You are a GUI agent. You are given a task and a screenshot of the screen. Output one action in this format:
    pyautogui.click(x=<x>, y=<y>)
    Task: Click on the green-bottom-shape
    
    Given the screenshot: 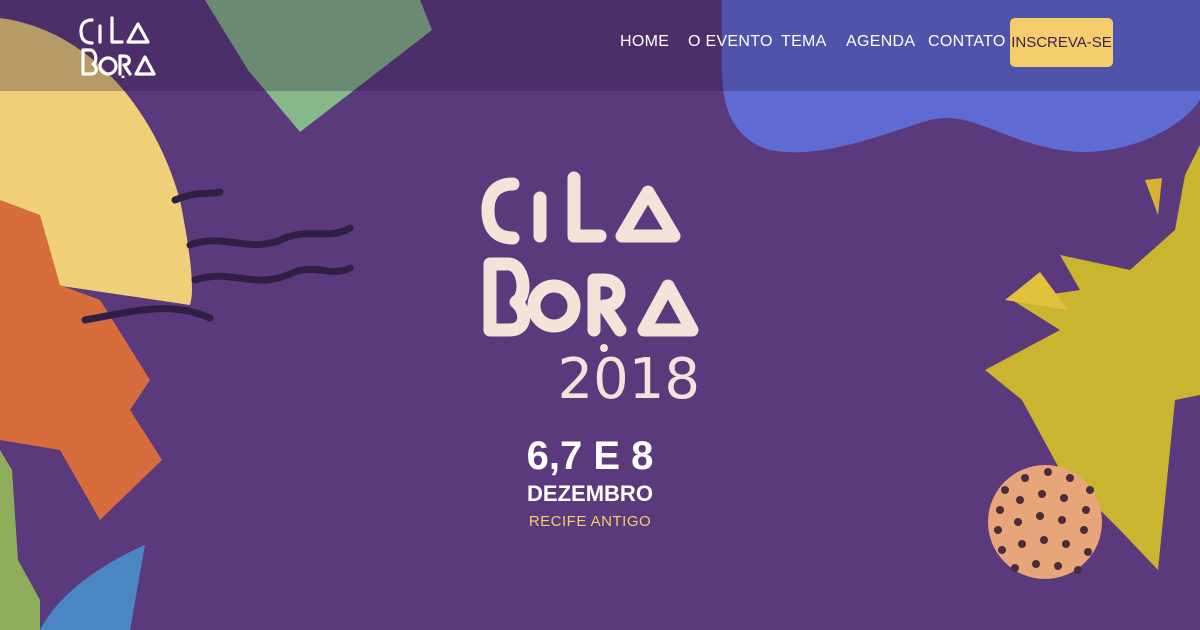 What is the action you would take?
    pyautogui.click(x=20, y=540)
    